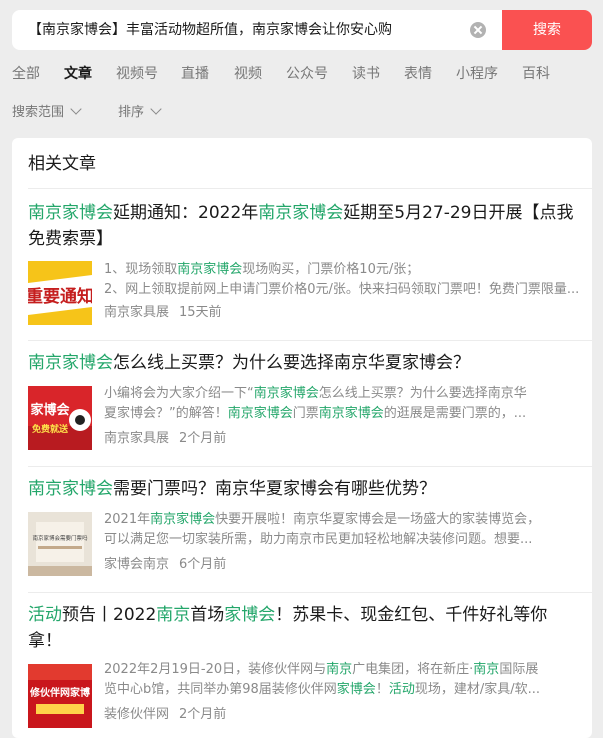  What do you see at coordinates (195, 74) in the screenshot?
I see `tab-3: 直播` at bounding box center [195, 74].